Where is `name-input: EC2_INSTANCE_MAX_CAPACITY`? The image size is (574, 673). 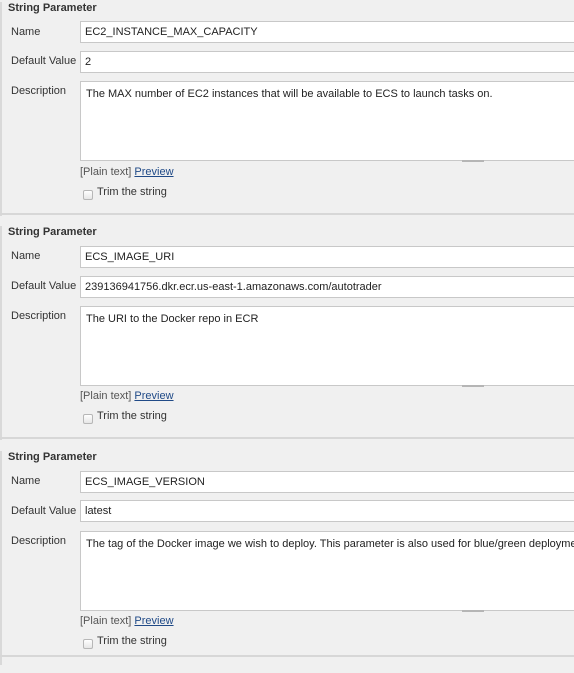 name-input: EC2_INSTANCE_MAX_CAPACITY is located at coordinates (327, 32).